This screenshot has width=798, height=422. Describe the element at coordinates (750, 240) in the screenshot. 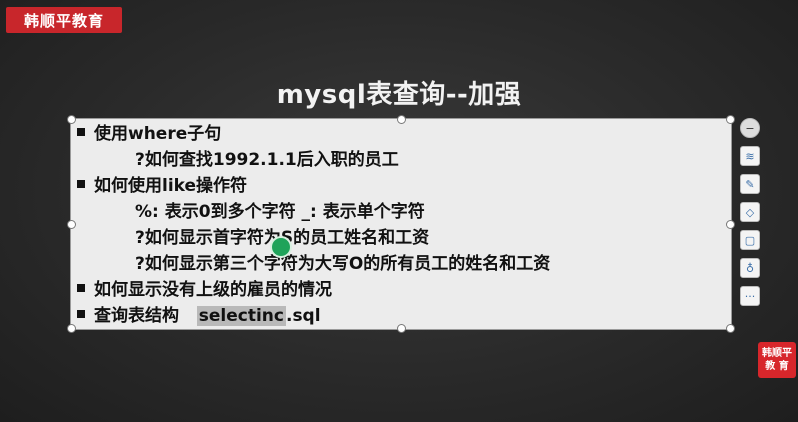

I see `frame-icon: ▢` at that location.